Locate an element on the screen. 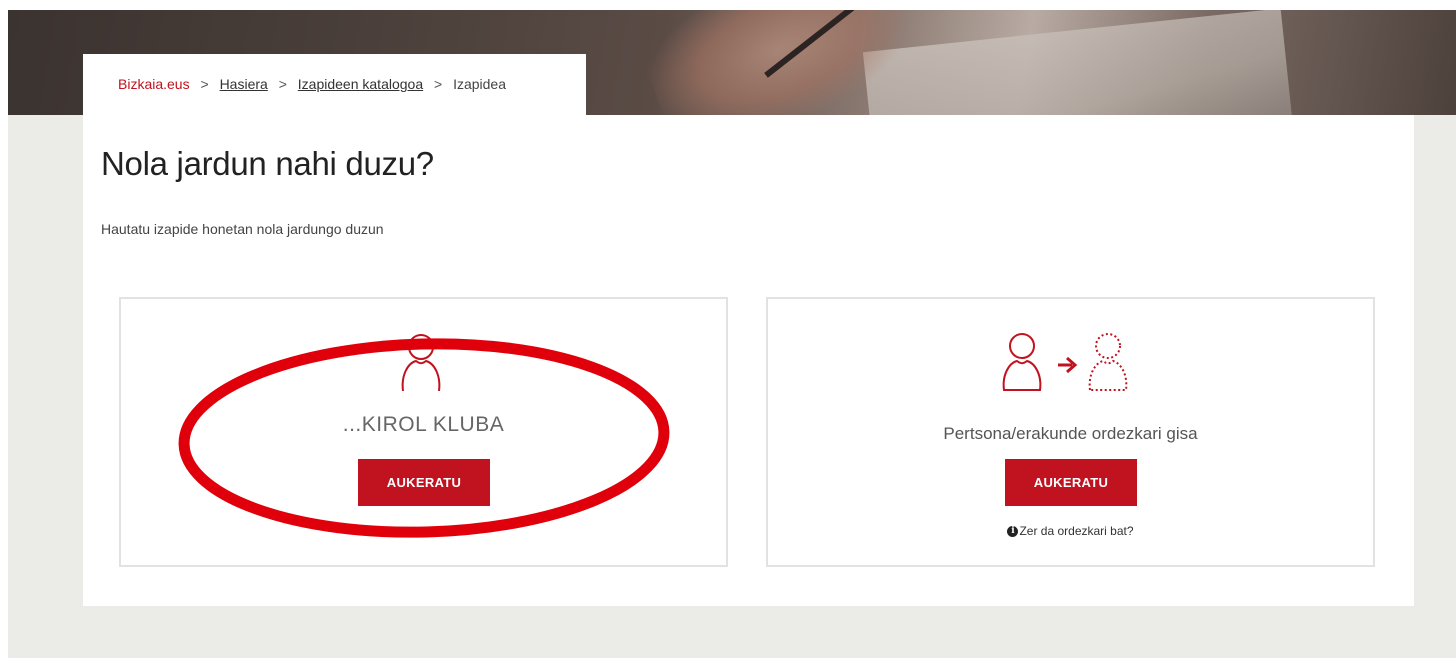 The width and height of the screenshot is (1456, 658). info-icon: i is located at coordinates (1013, 532).